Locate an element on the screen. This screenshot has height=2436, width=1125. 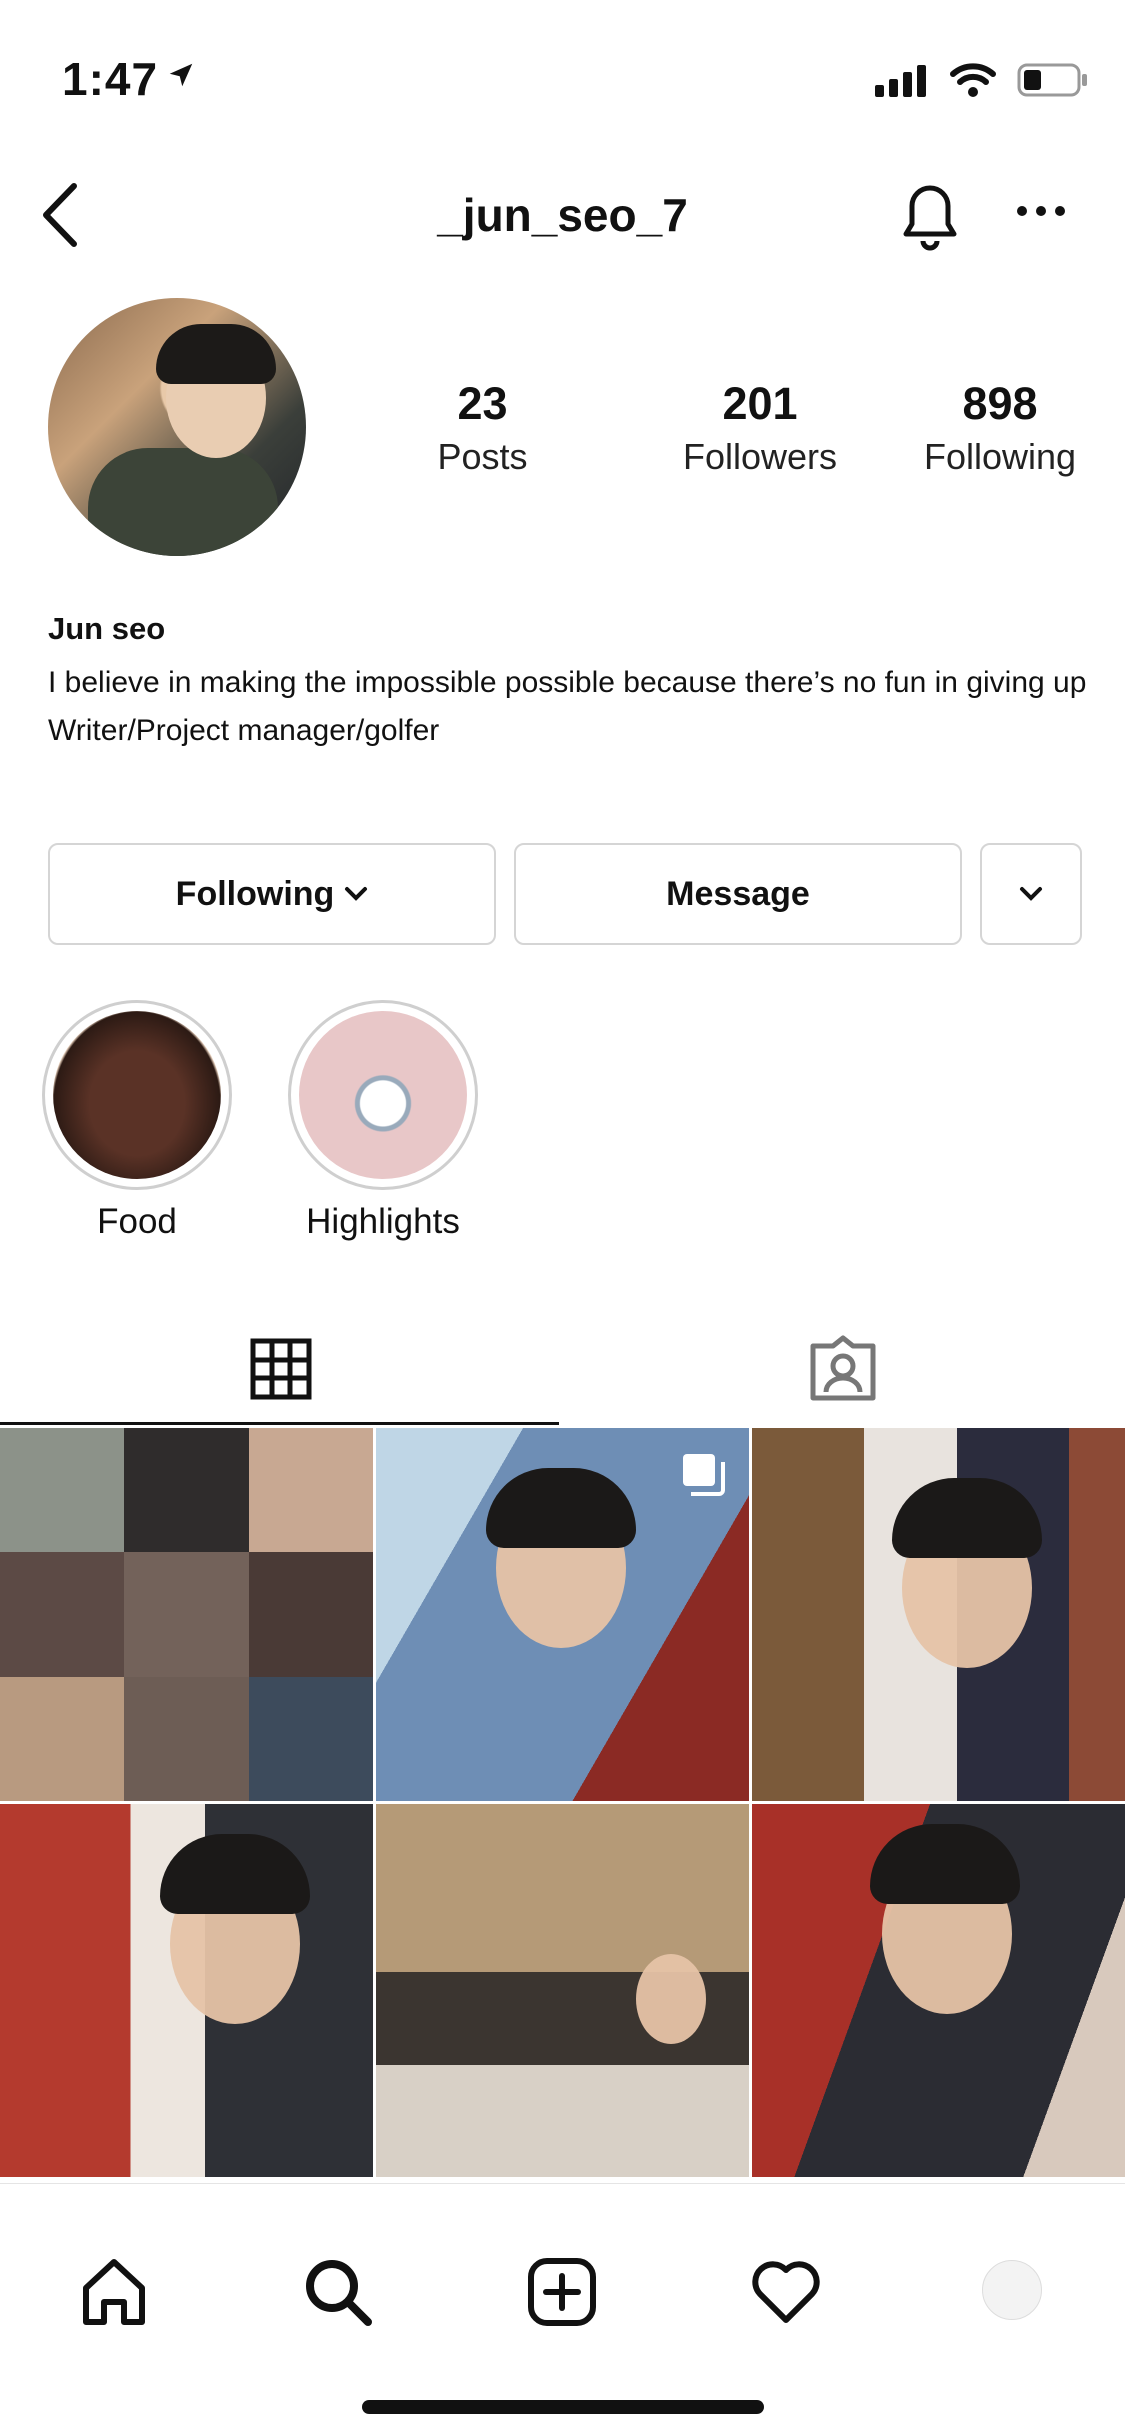
signal-icon is located at coordinates (900, 81).